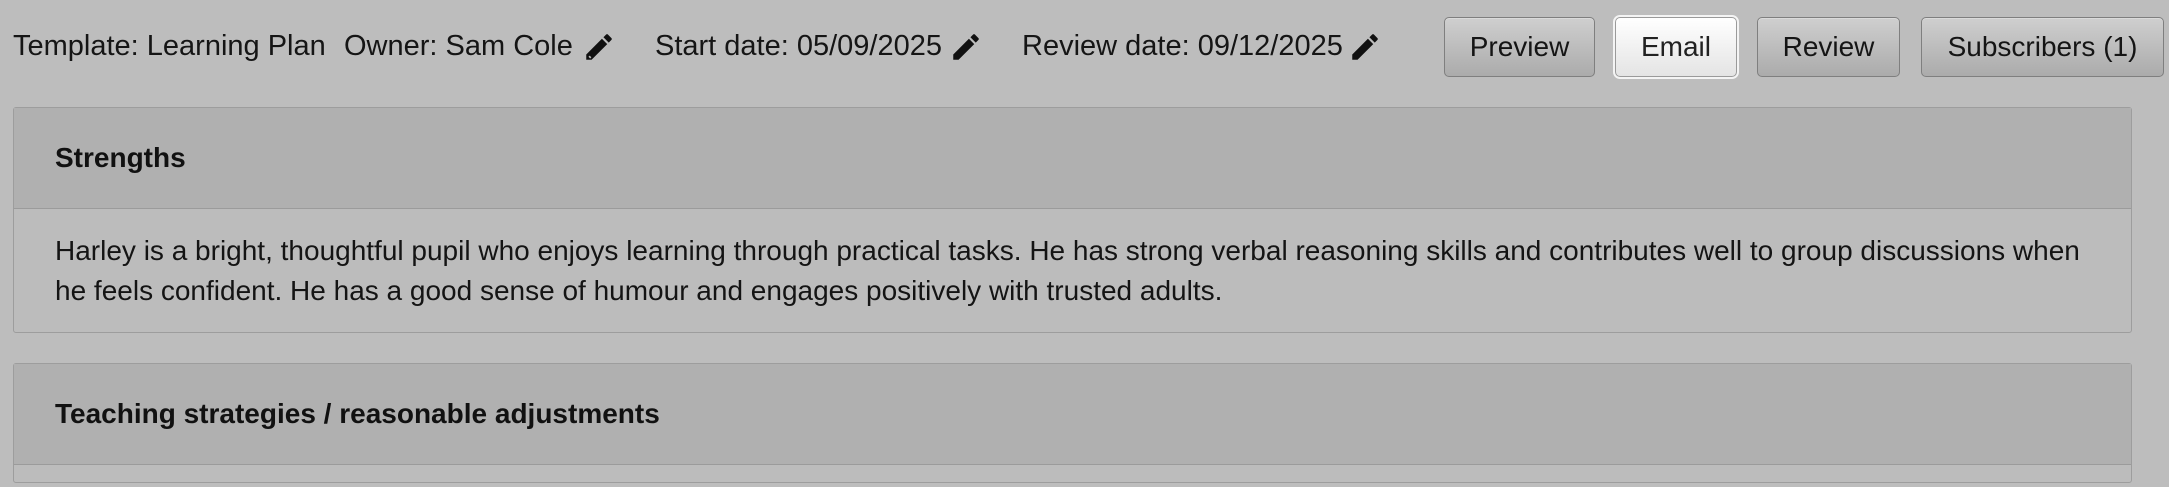 This screenshot has width=2169, height=487. What do you see at coordinates (966, 47) in the screenshot?
I see `edit-start-date-pencil-icon` at bounding box center [966, 47].